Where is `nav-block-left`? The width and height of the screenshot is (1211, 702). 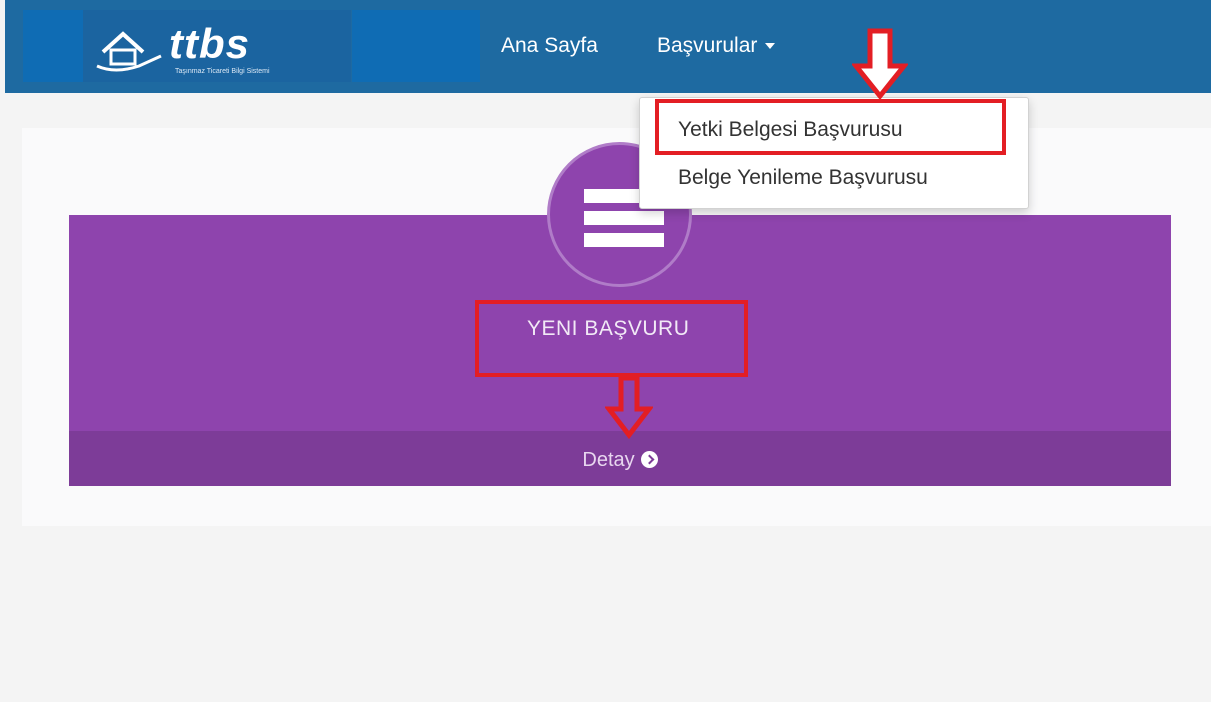
nav-block-left is located at coordinates (53, 46).